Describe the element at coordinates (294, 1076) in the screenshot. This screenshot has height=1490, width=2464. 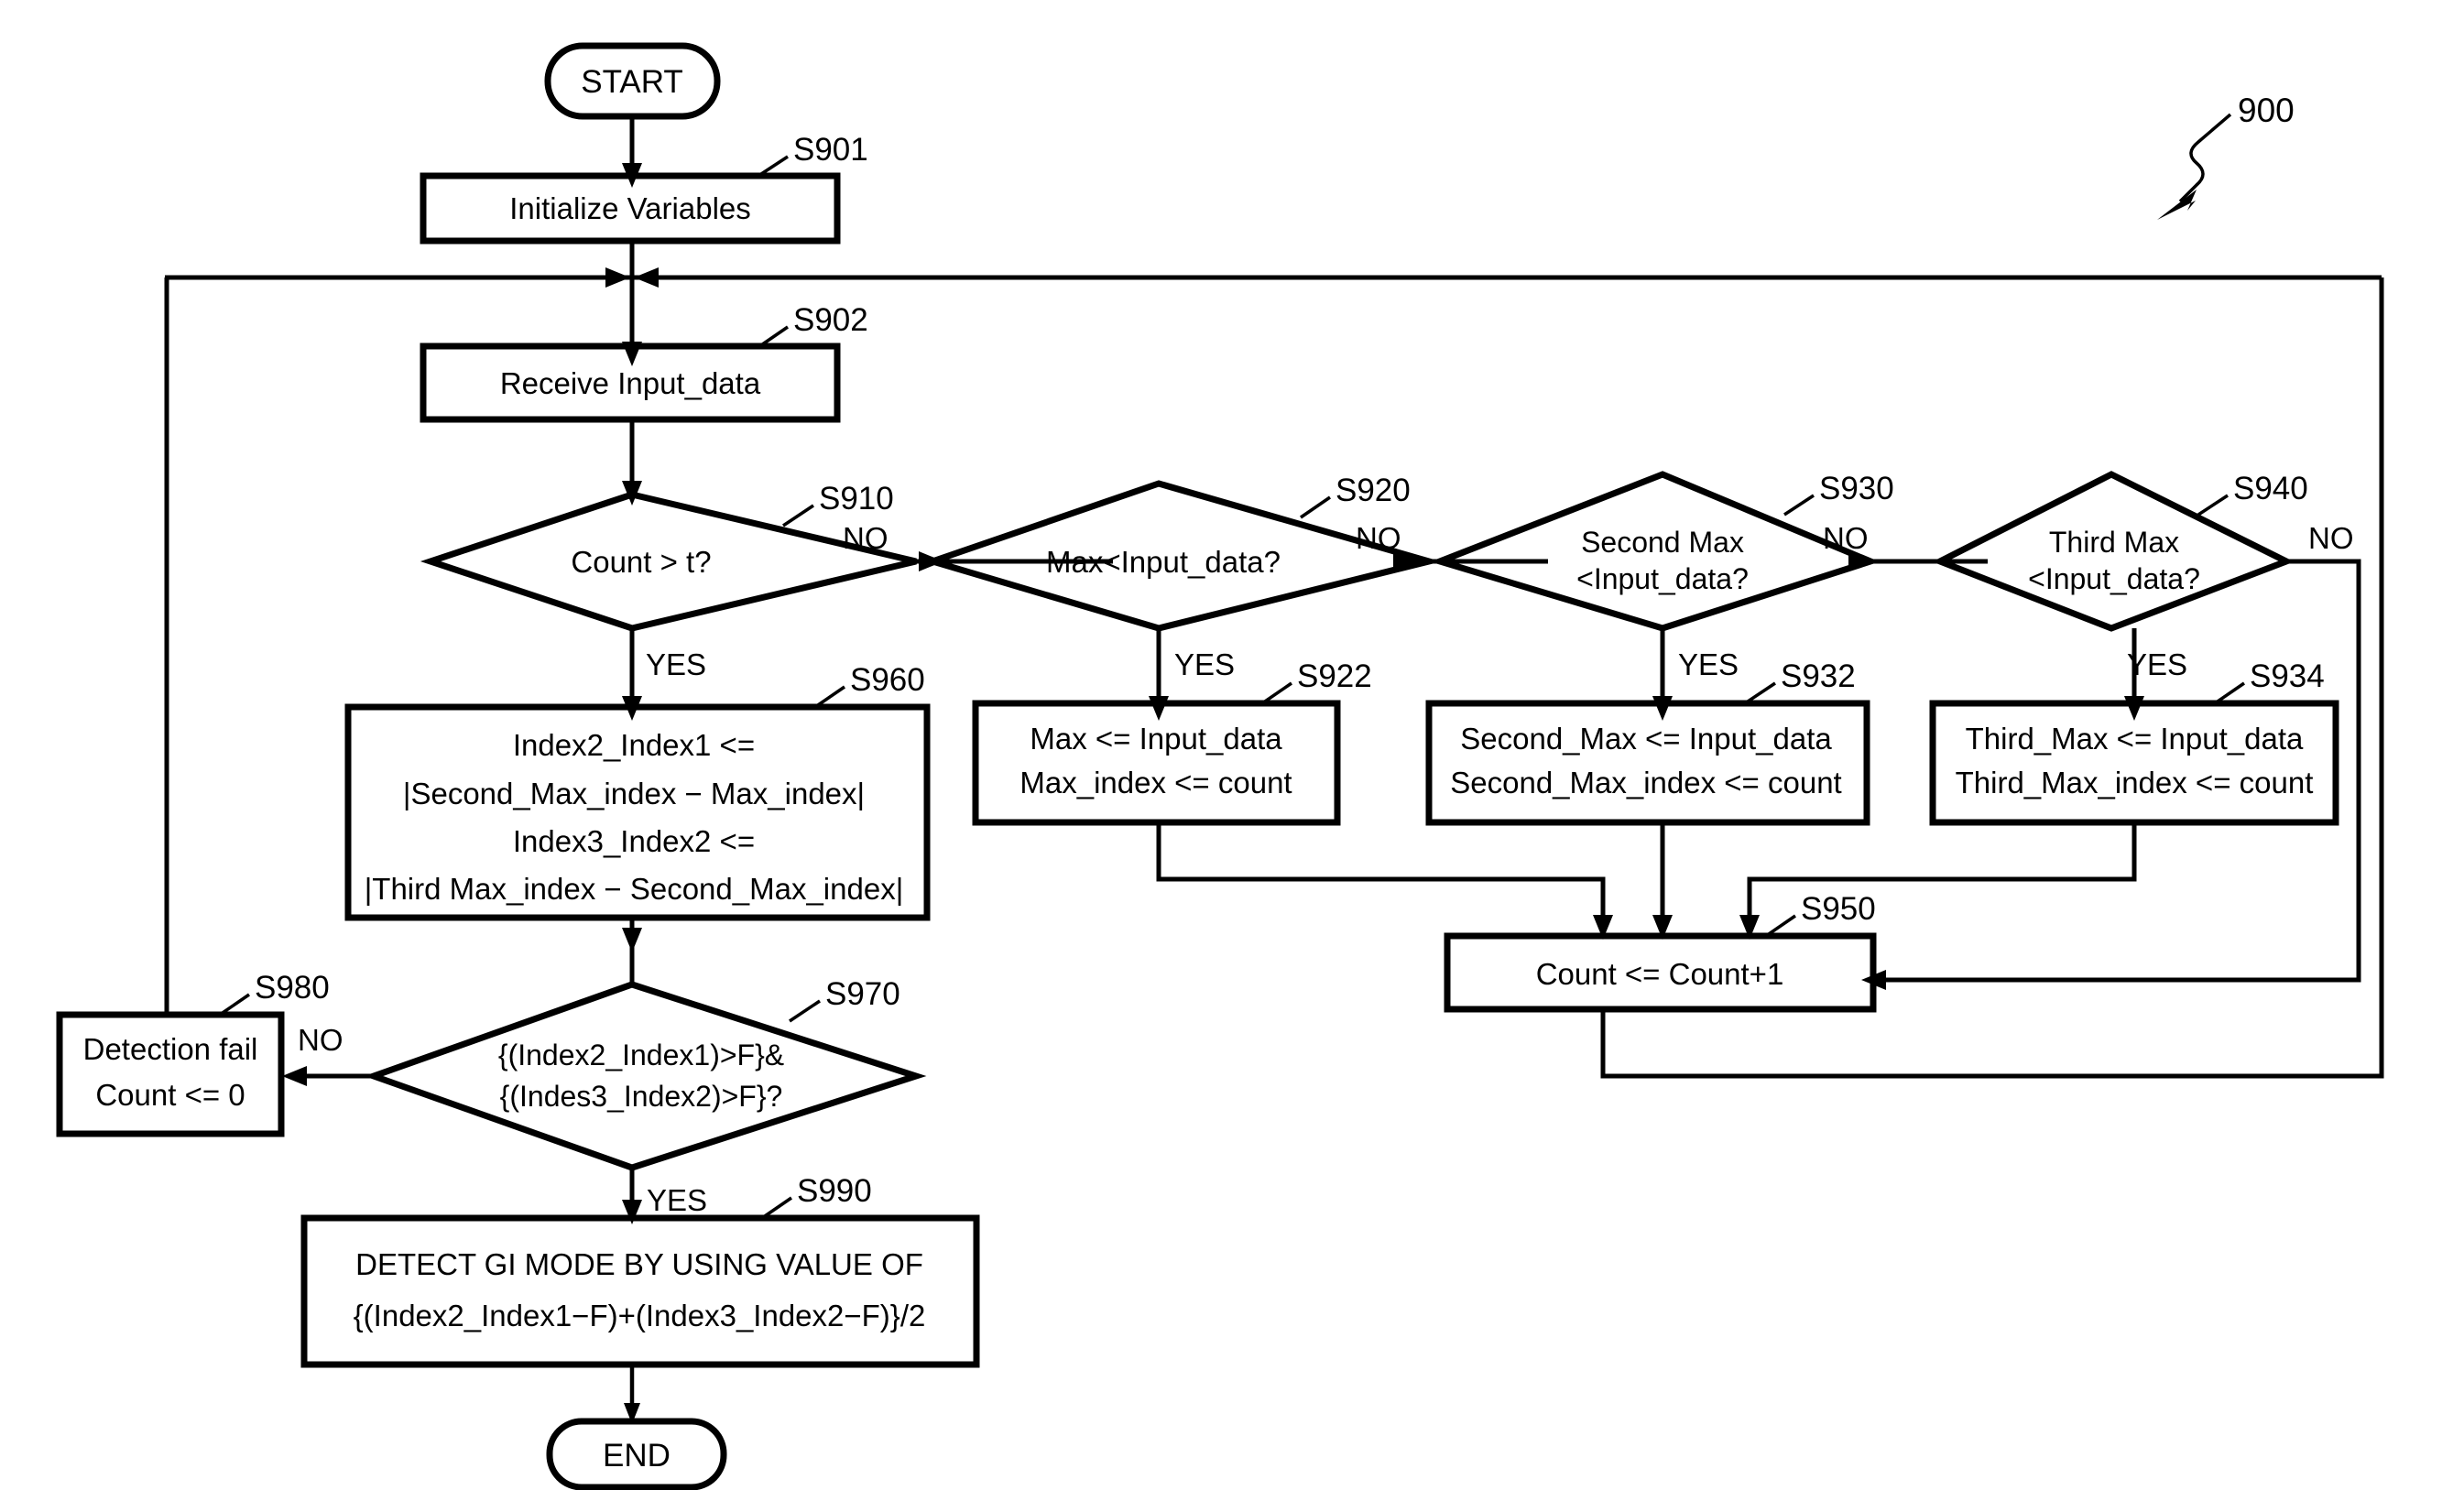
I see `arrow-s970-no-to-s980` at that location.